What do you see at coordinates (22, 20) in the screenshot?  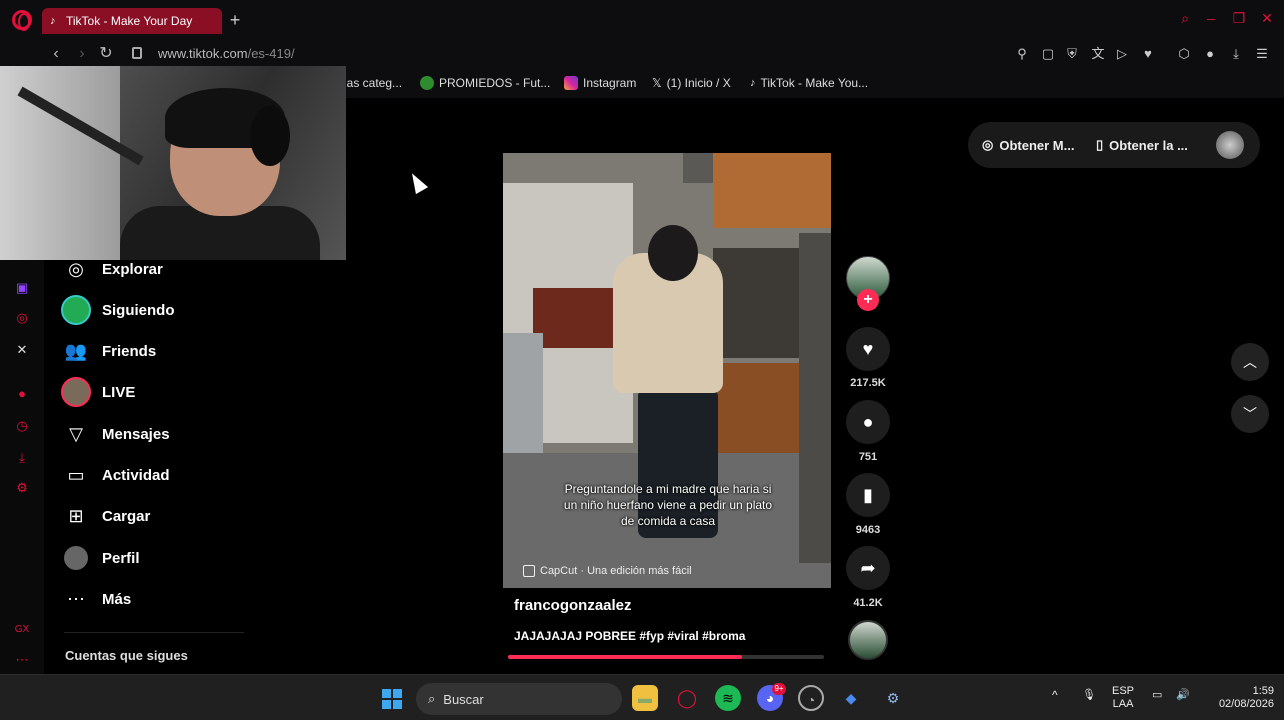 I see `opera-logo-icon` at bounding box center [22, 20].